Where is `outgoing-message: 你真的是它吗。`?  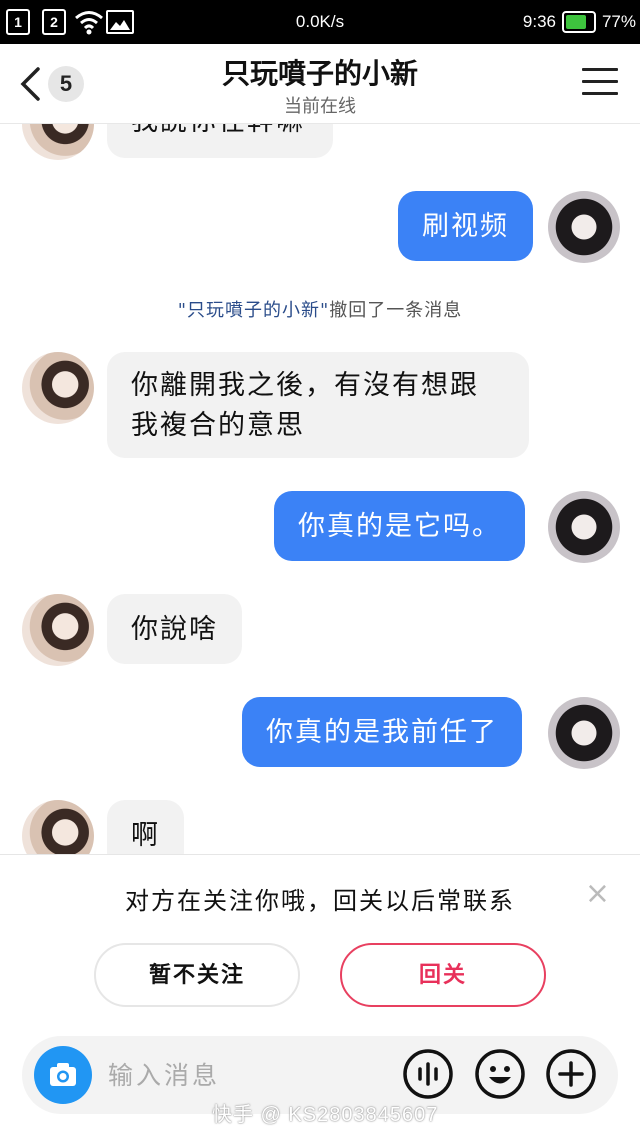 outgoing-message: 你真的是它吗。 is located at coordinates (399, 526).